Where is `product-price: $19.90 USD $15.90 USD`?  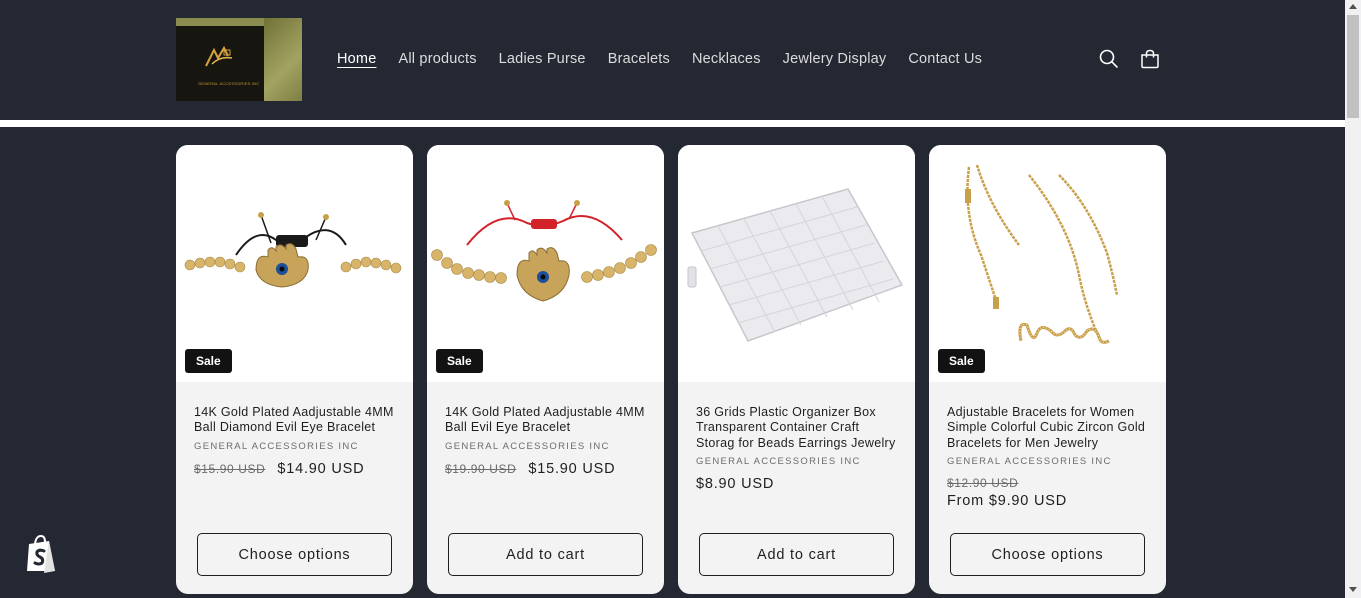
product-price: $19.90 USD $15.90 USD is located at coordinates (547, 469).